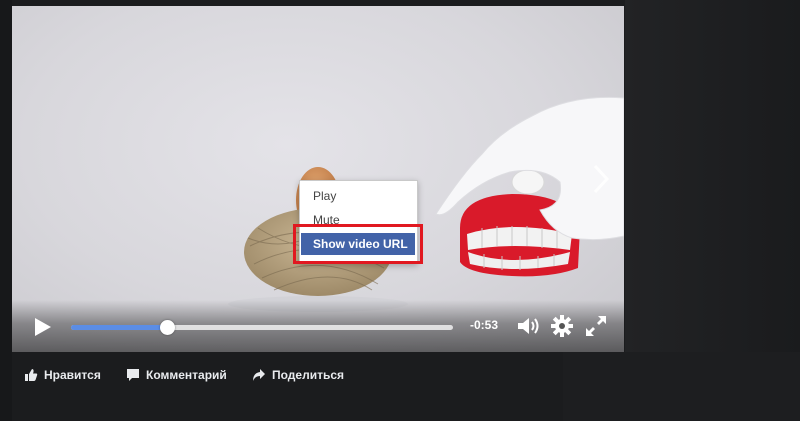  Describe the element at coordinates (31, 375) in the screenshot. I see `thumbs-up-icon` at that location.